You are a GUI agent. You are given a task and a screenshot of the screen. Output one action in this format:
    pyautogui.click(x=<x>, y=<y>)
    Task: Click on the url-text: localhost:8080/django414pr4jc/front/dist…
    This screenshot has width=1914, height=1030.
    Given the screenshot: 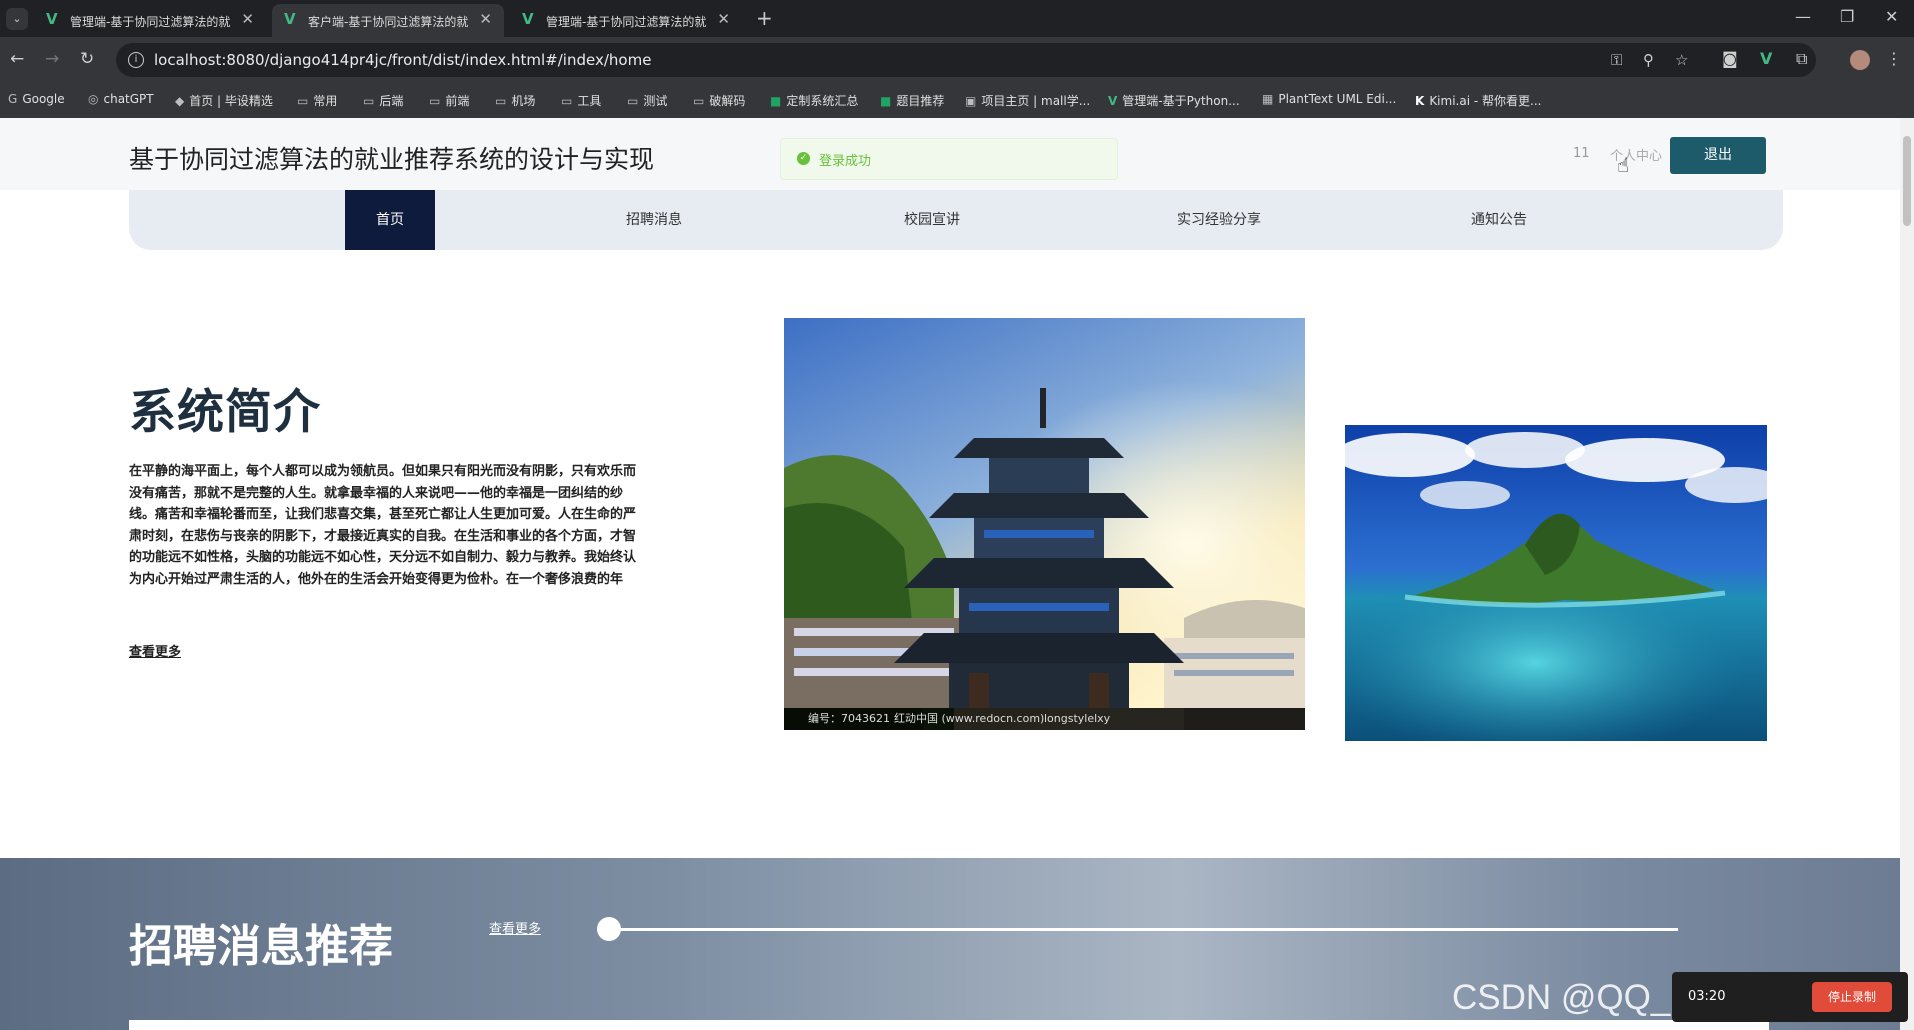 What is the action you would take?
    pyautogui.click(x=402, y=60)
    